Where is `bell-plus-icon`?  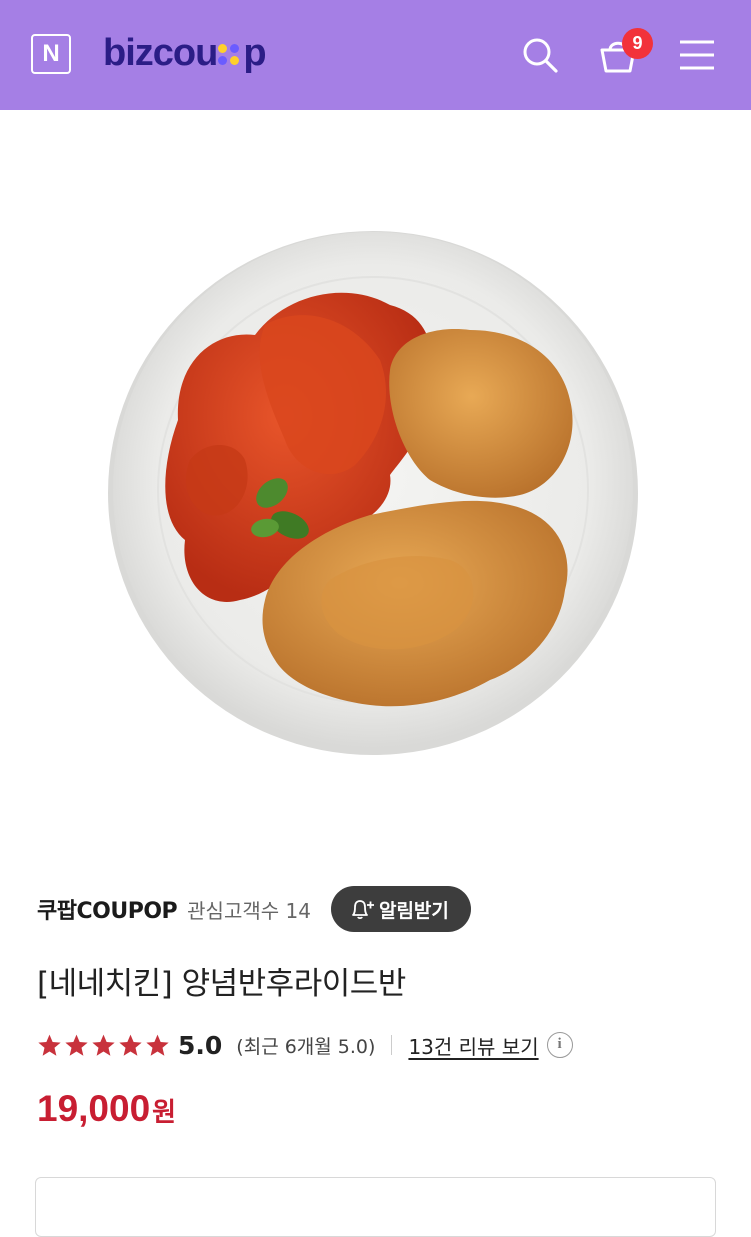
bell-plus-icon is located at coordinates (363, 910).